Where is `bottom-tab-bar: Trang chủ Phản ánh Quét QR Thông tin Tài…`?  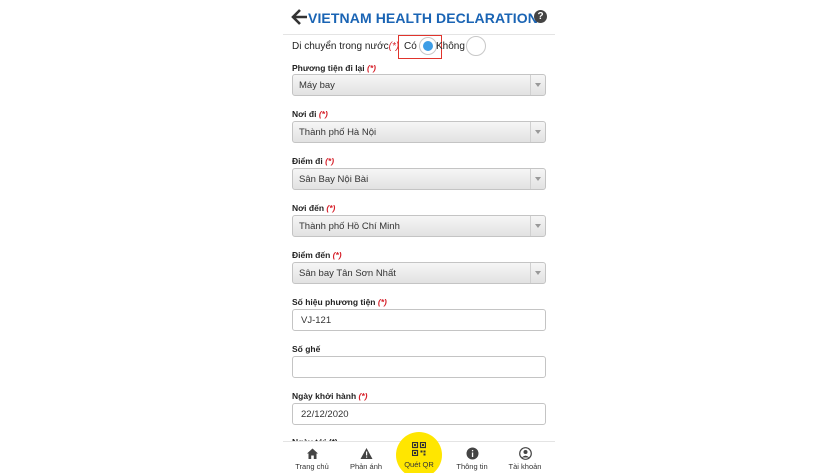 bottom-tab-bar: Trang chủ Phản ánh Quét QR Thông tin Tài… is located at coordinates (419, 452).